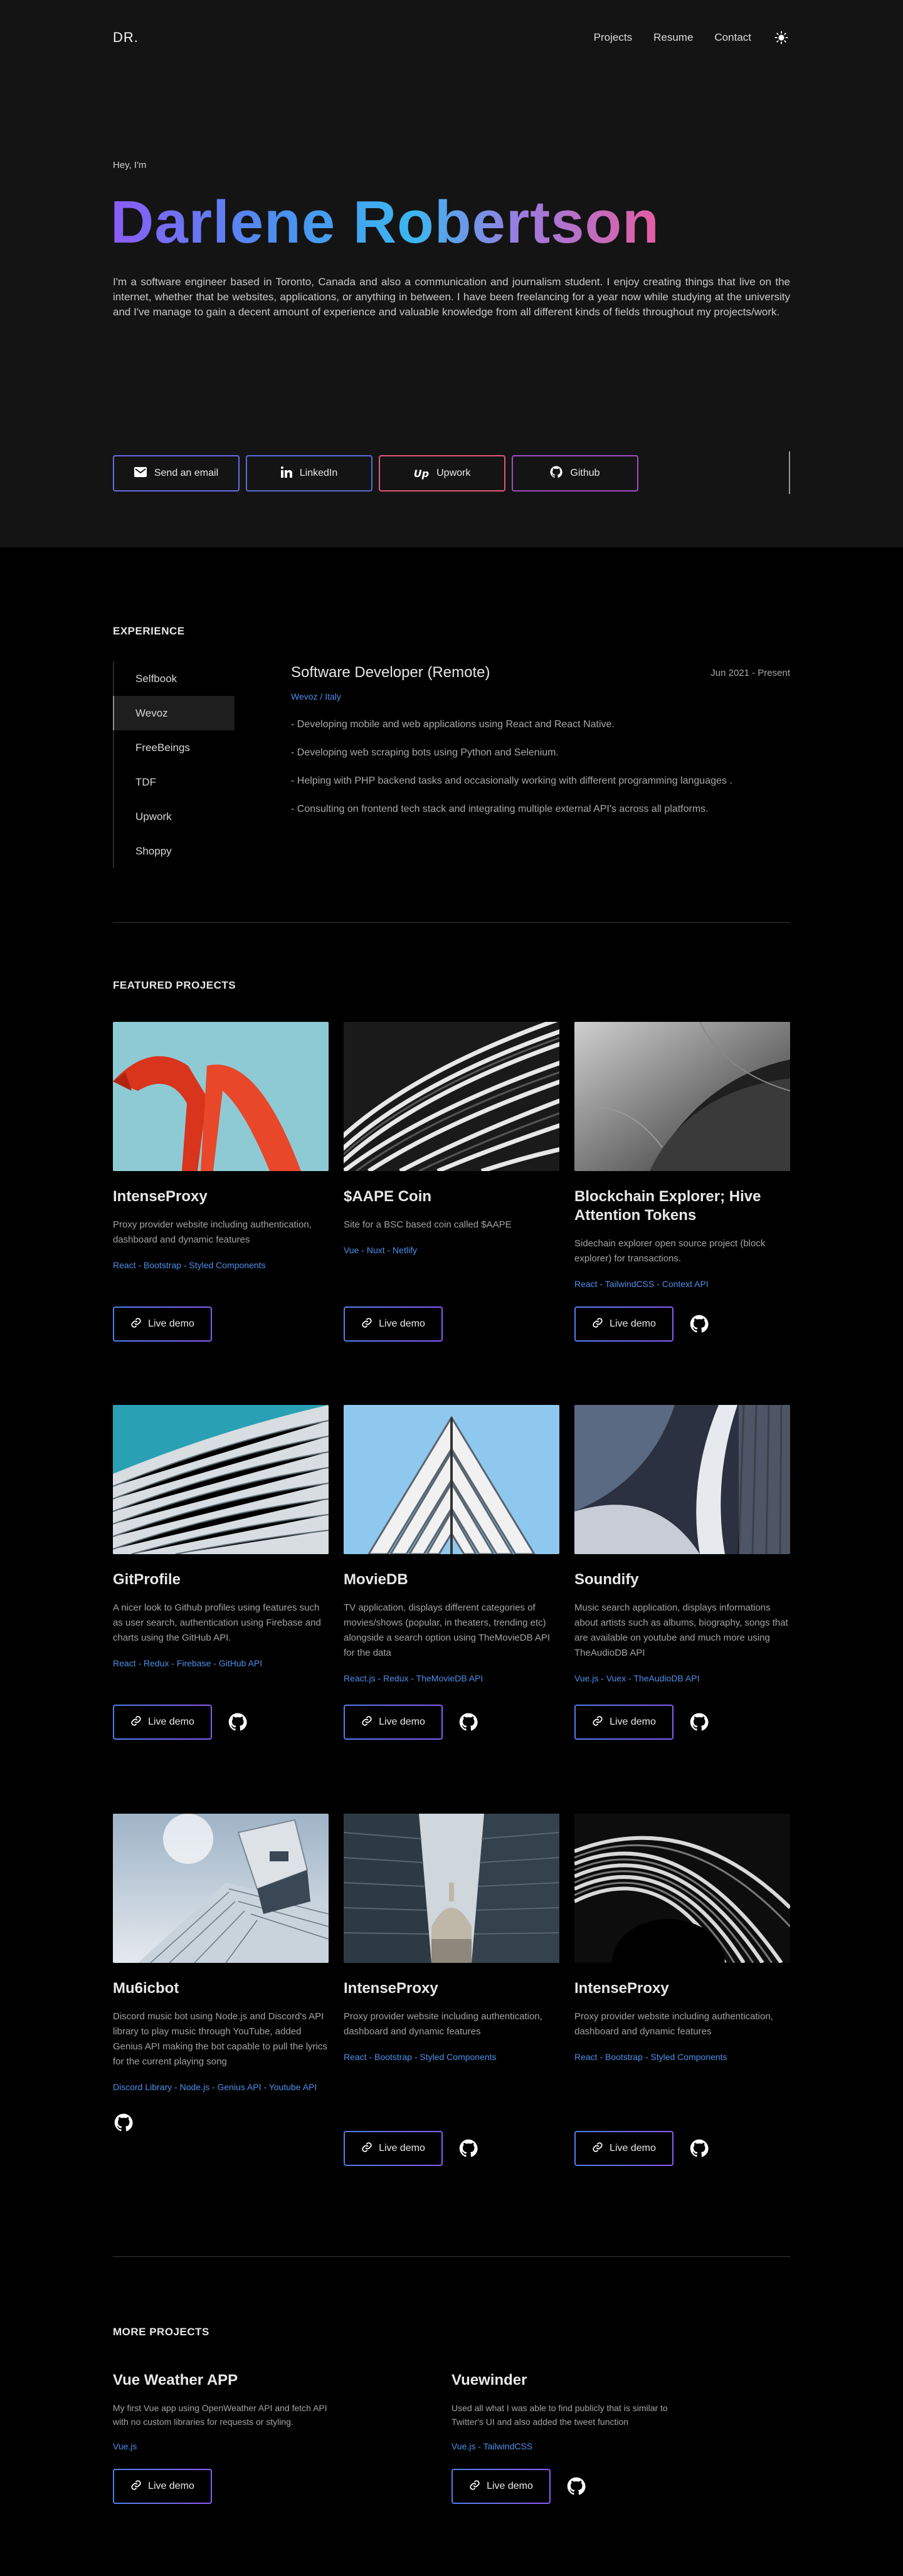  What do you see at coordinates (413, 1678) in the screenshot?
I see `project-tags: React.js - Redux - TheMovieDB API` at bounding box center [413, 1678].